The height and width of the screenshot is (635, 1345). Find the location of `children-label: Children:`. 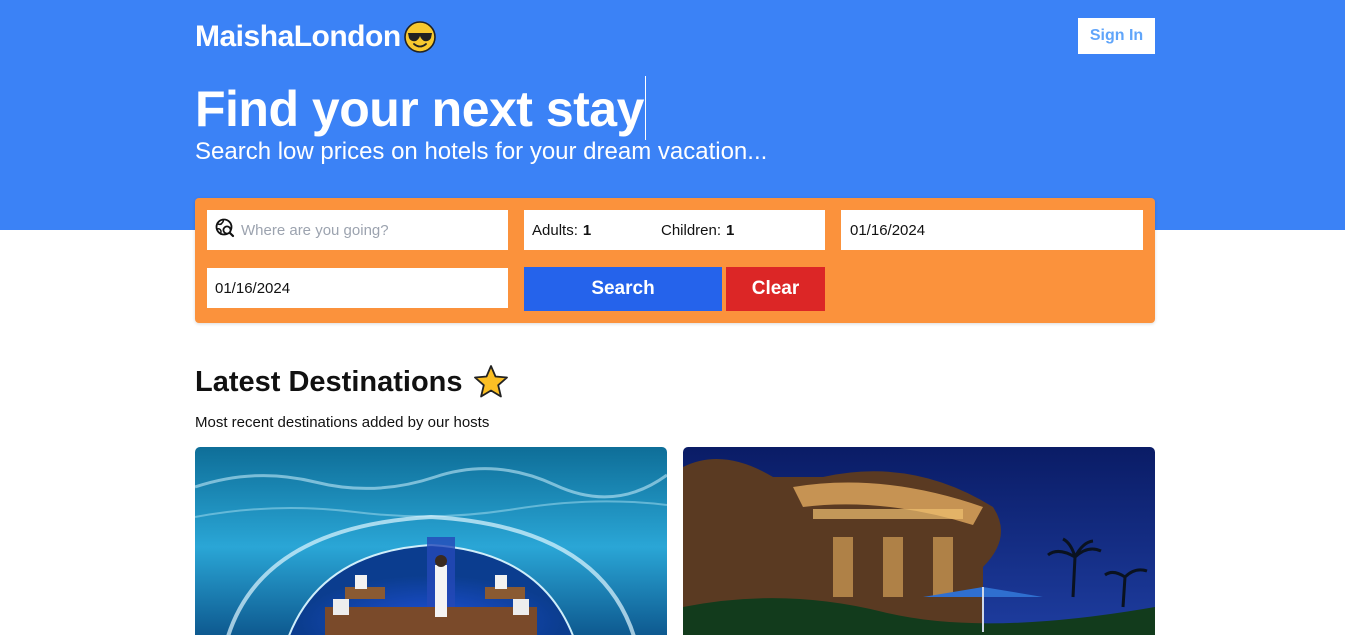

children-label: Children: is located at coordinates (691, 230).